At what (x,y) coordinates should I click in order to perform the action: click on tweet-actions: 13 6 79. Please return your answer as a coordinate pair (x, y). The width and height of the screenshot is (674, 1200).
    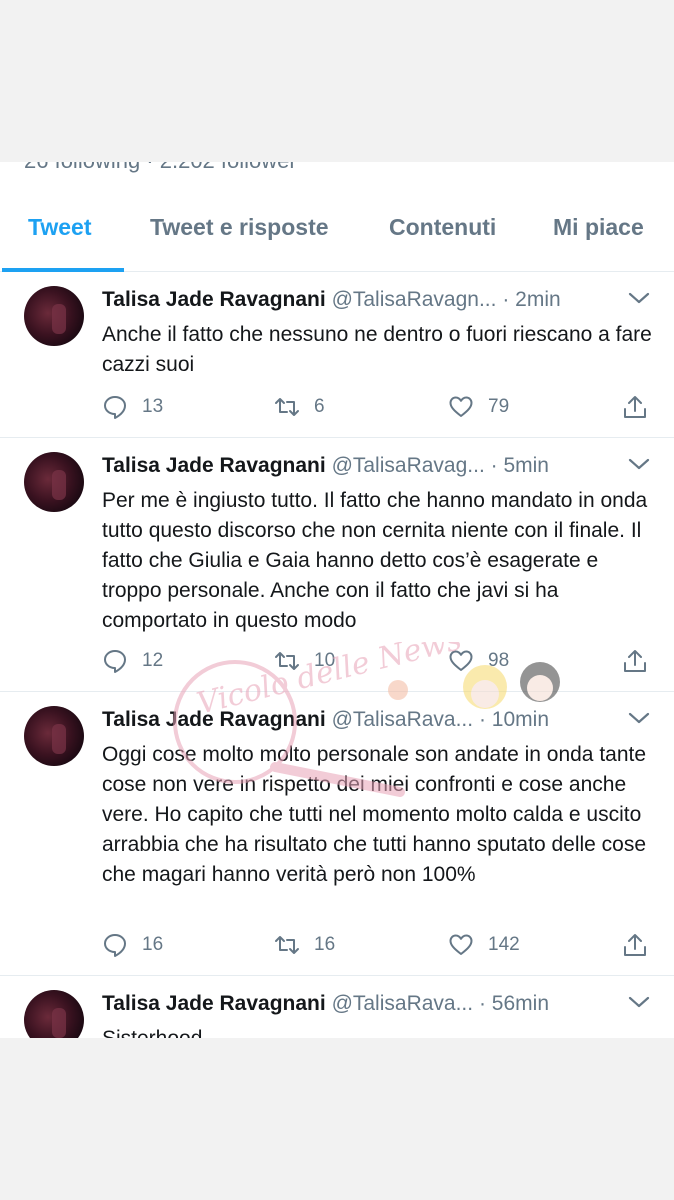
    Looking at the image, I should click on (337, 407).